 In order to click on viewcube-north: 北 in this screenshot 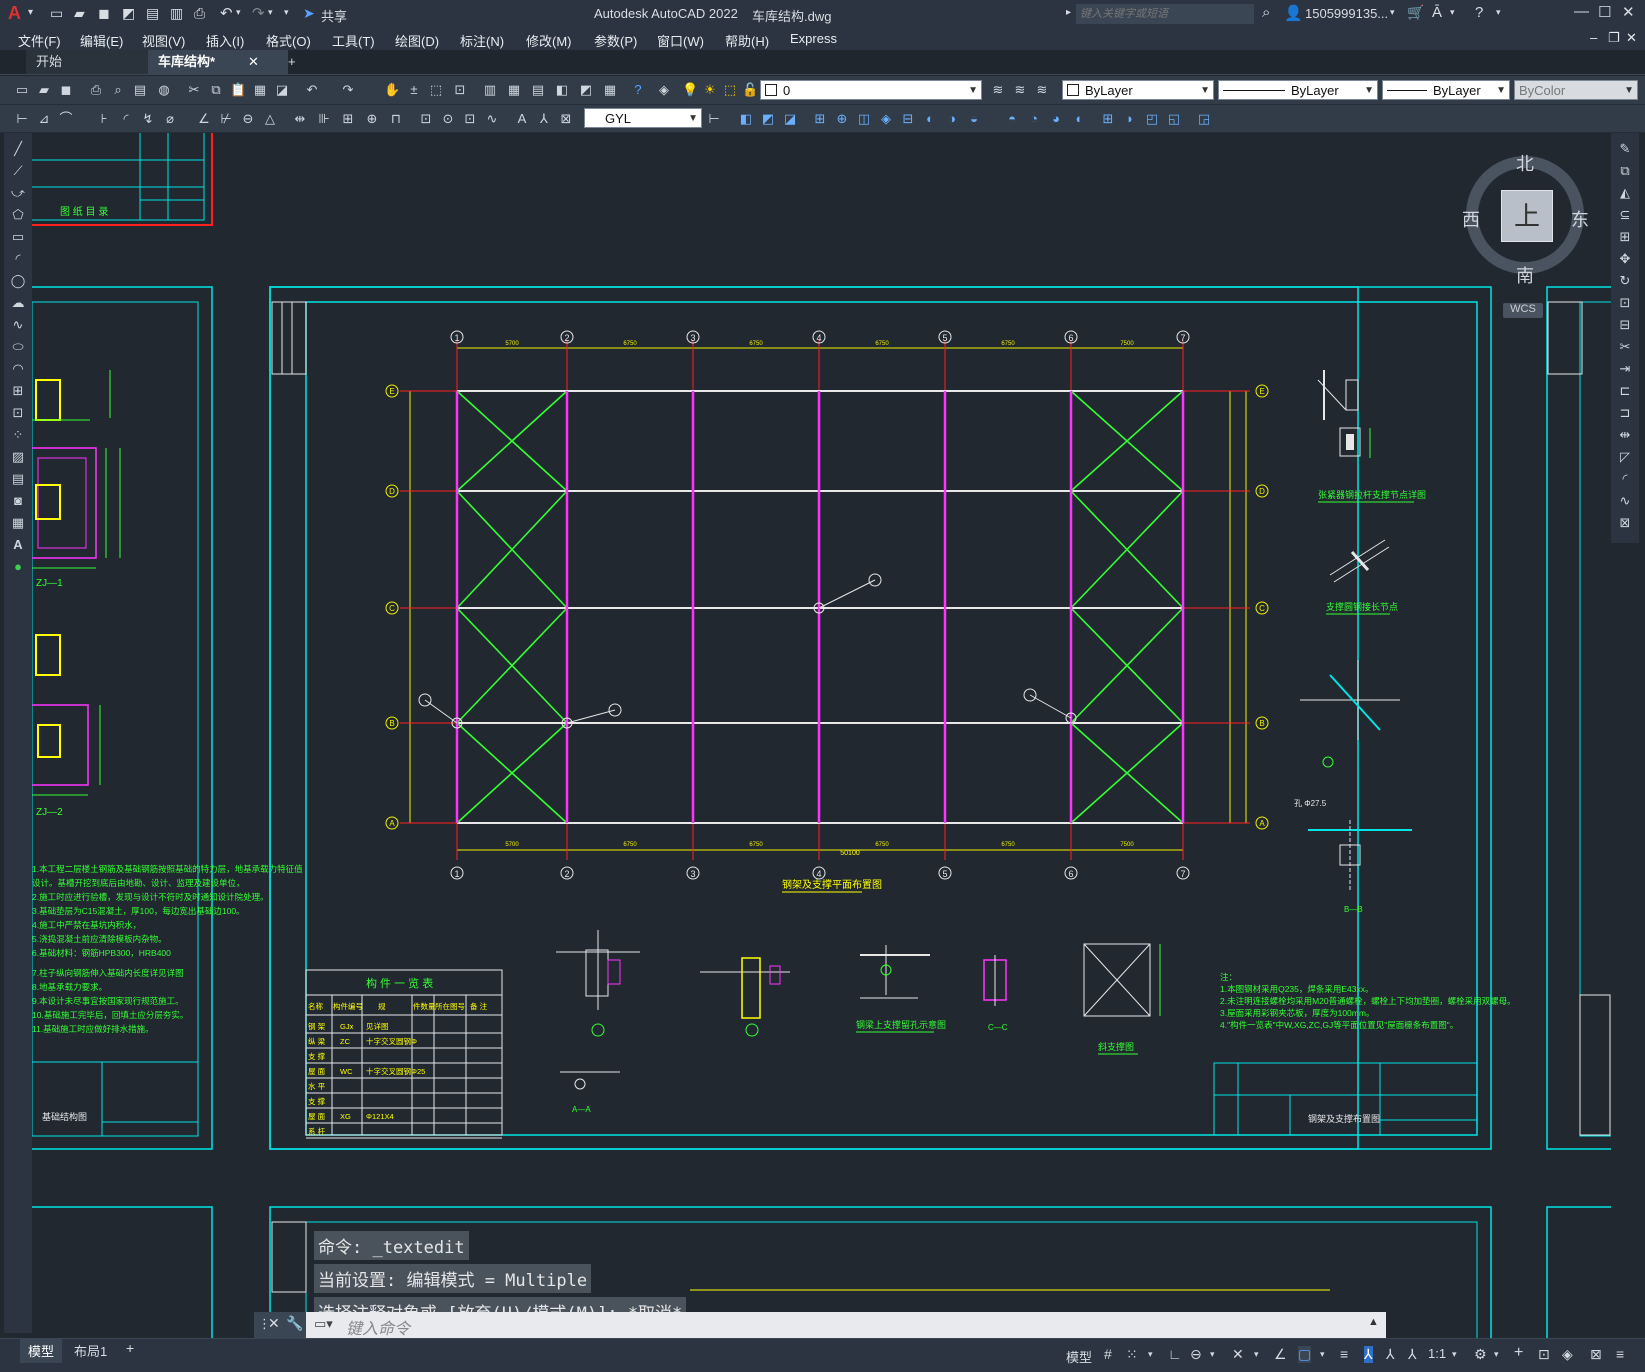, I will do `click(1525, 163)`.